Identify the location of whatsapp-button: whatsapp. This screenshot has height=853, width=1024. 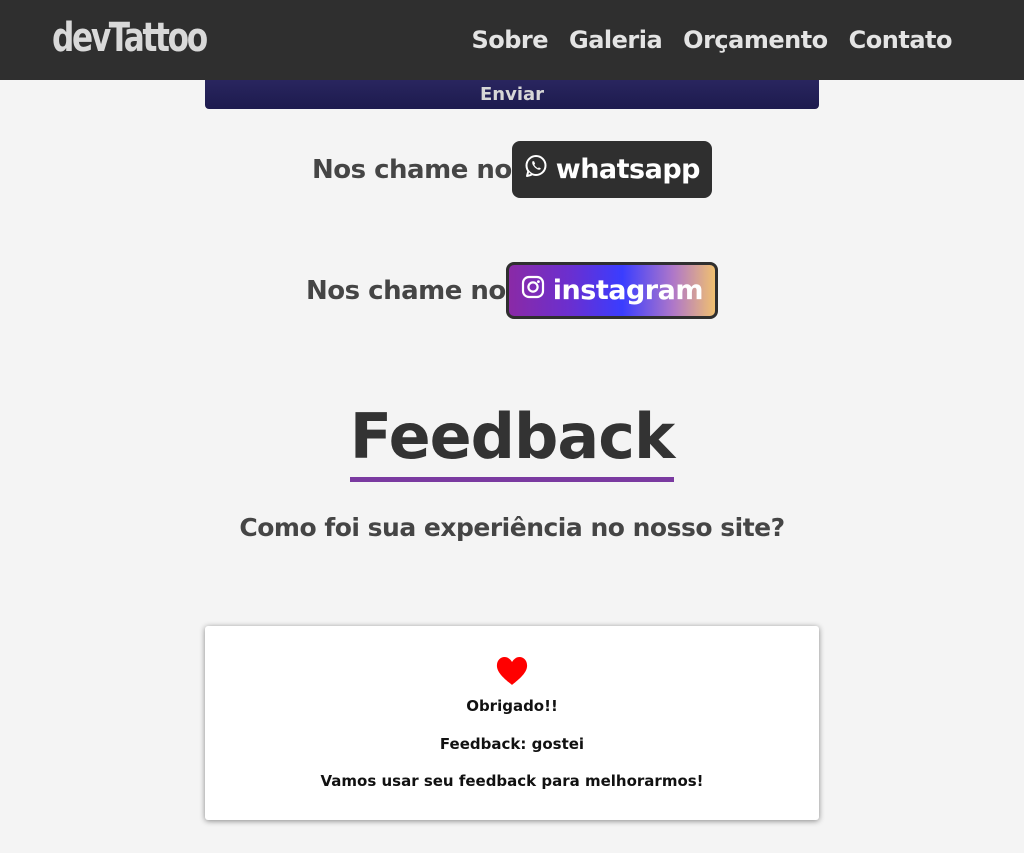
(611, 169).